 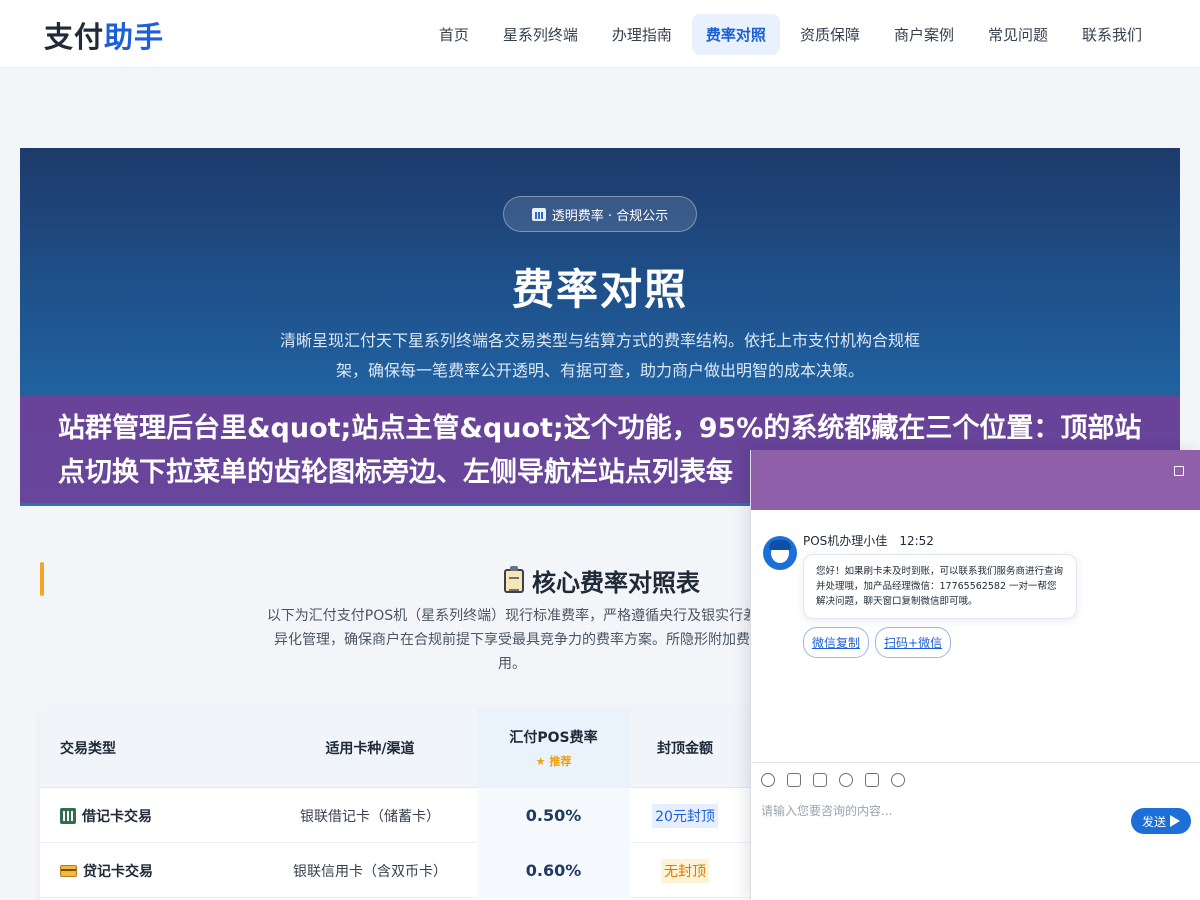 I want to click on bank-icon, so click(x=68, y=815).